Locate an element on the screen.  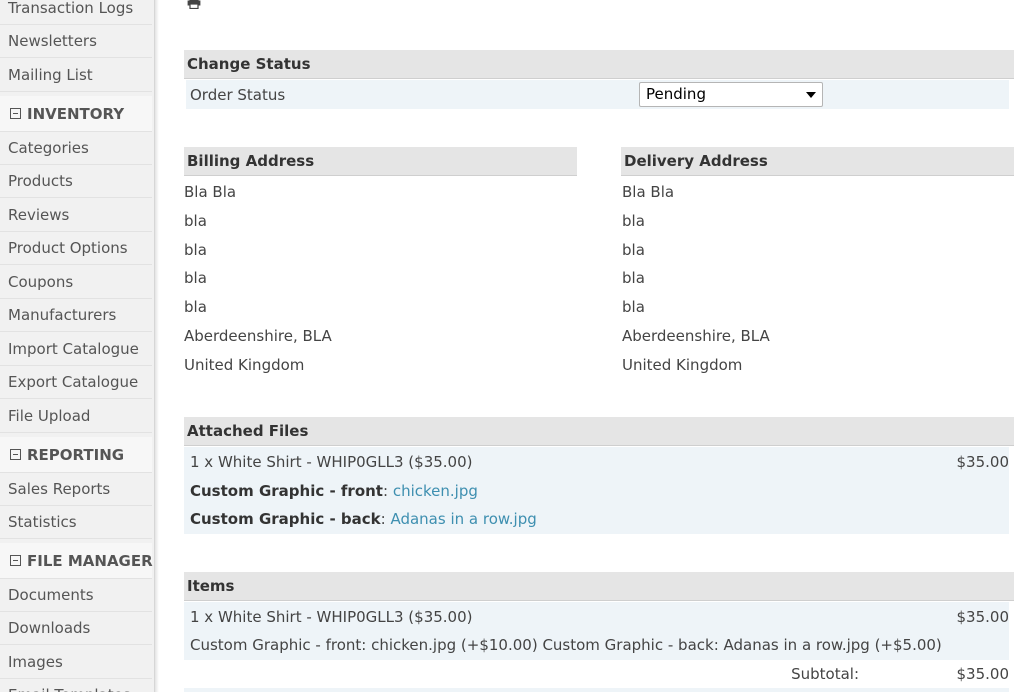
sidebar-section-file-manager: FILE MANAGER is located at coordinates (76, 561).